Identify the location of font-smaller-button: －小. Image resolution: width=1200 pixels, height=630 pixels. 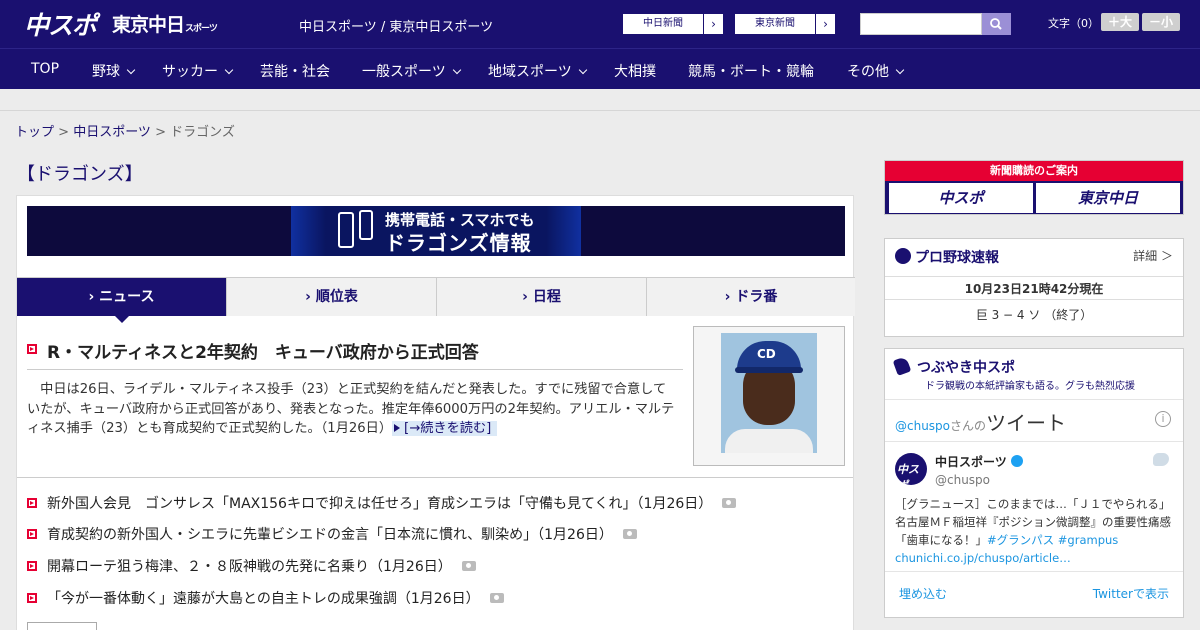
(1161, 22).